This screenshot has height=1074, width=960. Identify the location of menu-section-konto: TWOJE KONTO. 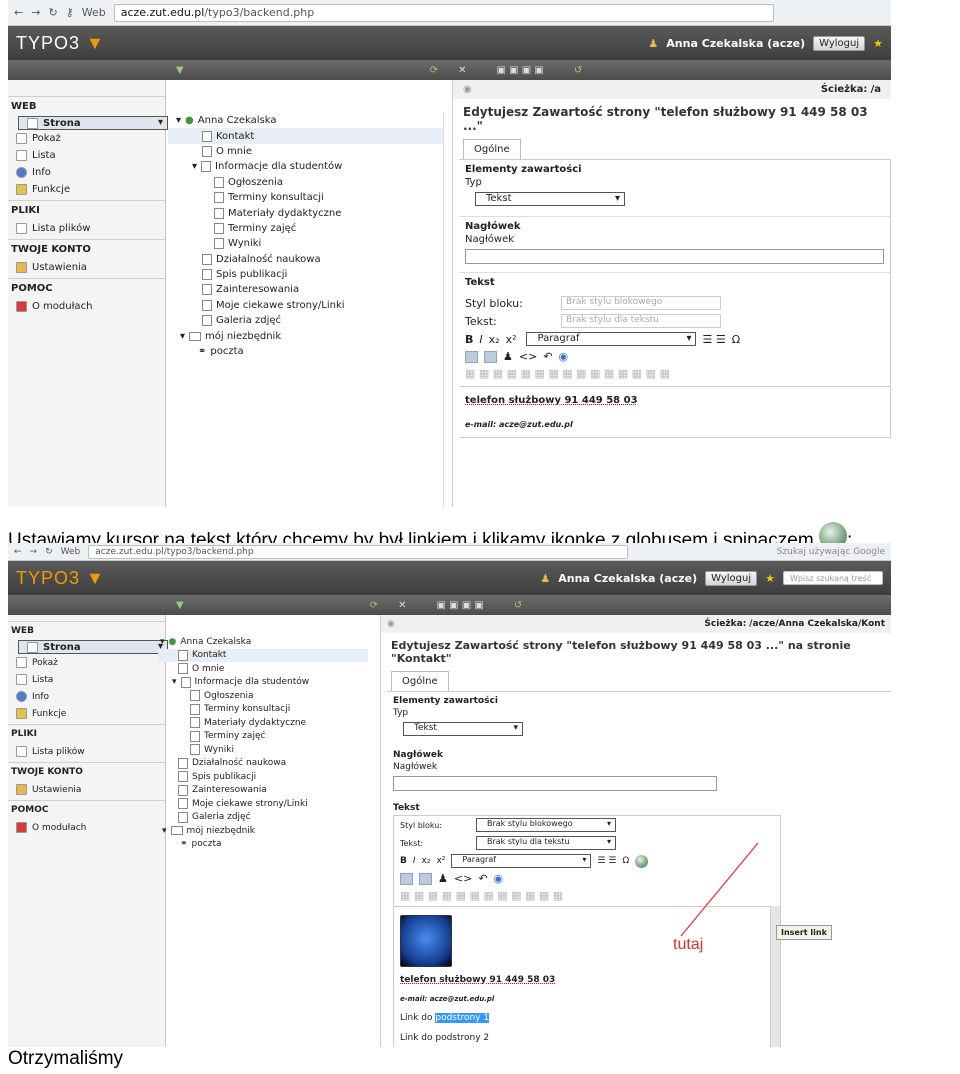
(86, 249).